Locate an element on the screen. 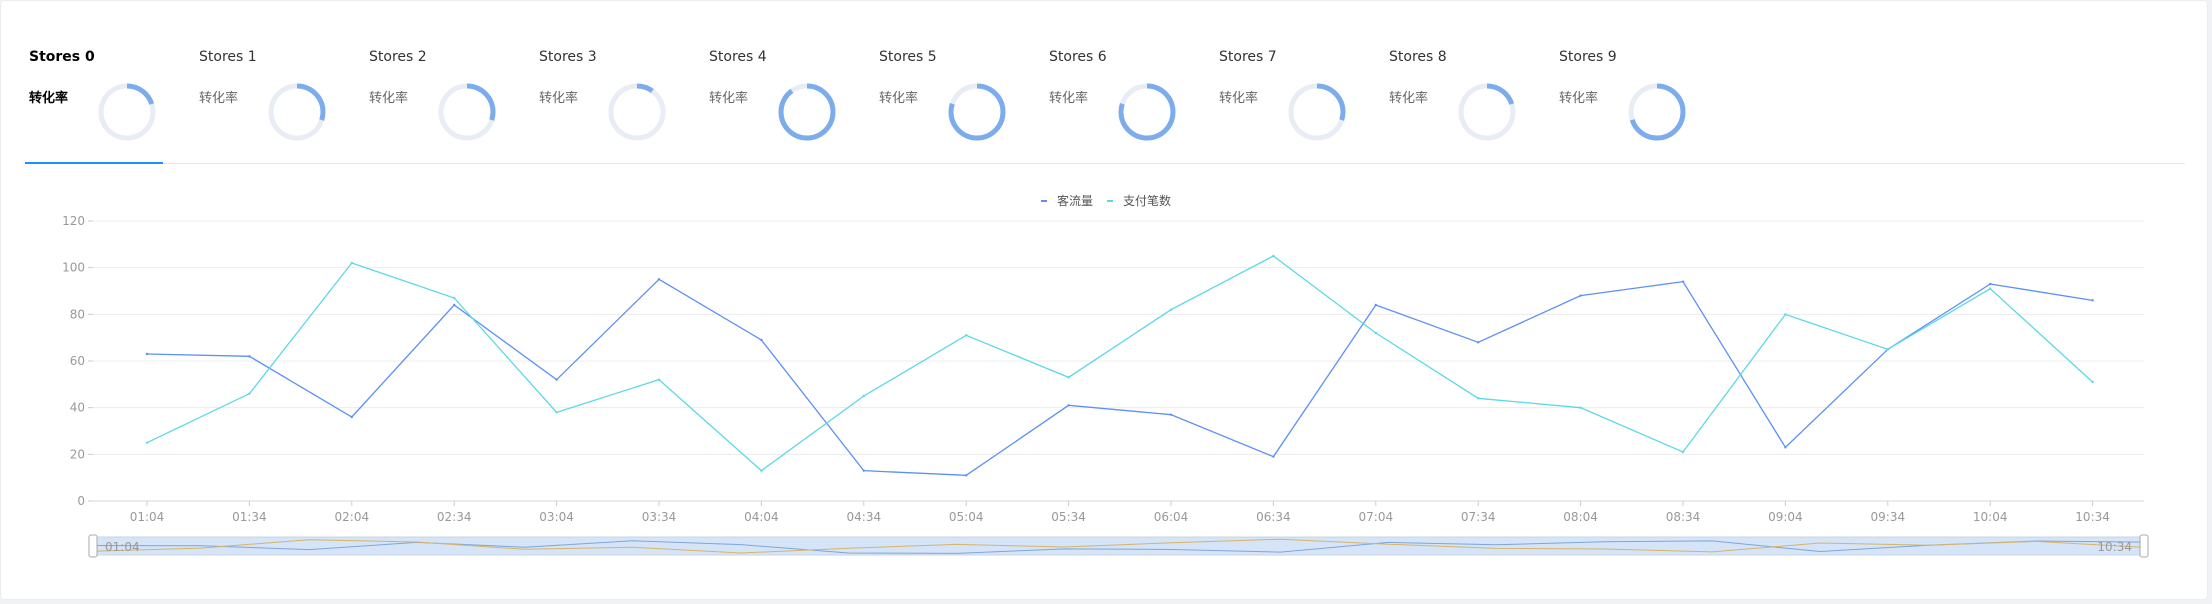 Image resolution: width=2212 pixels, height=604 pixels. y-tick-label: 40 is located at coordinates (77, 408).